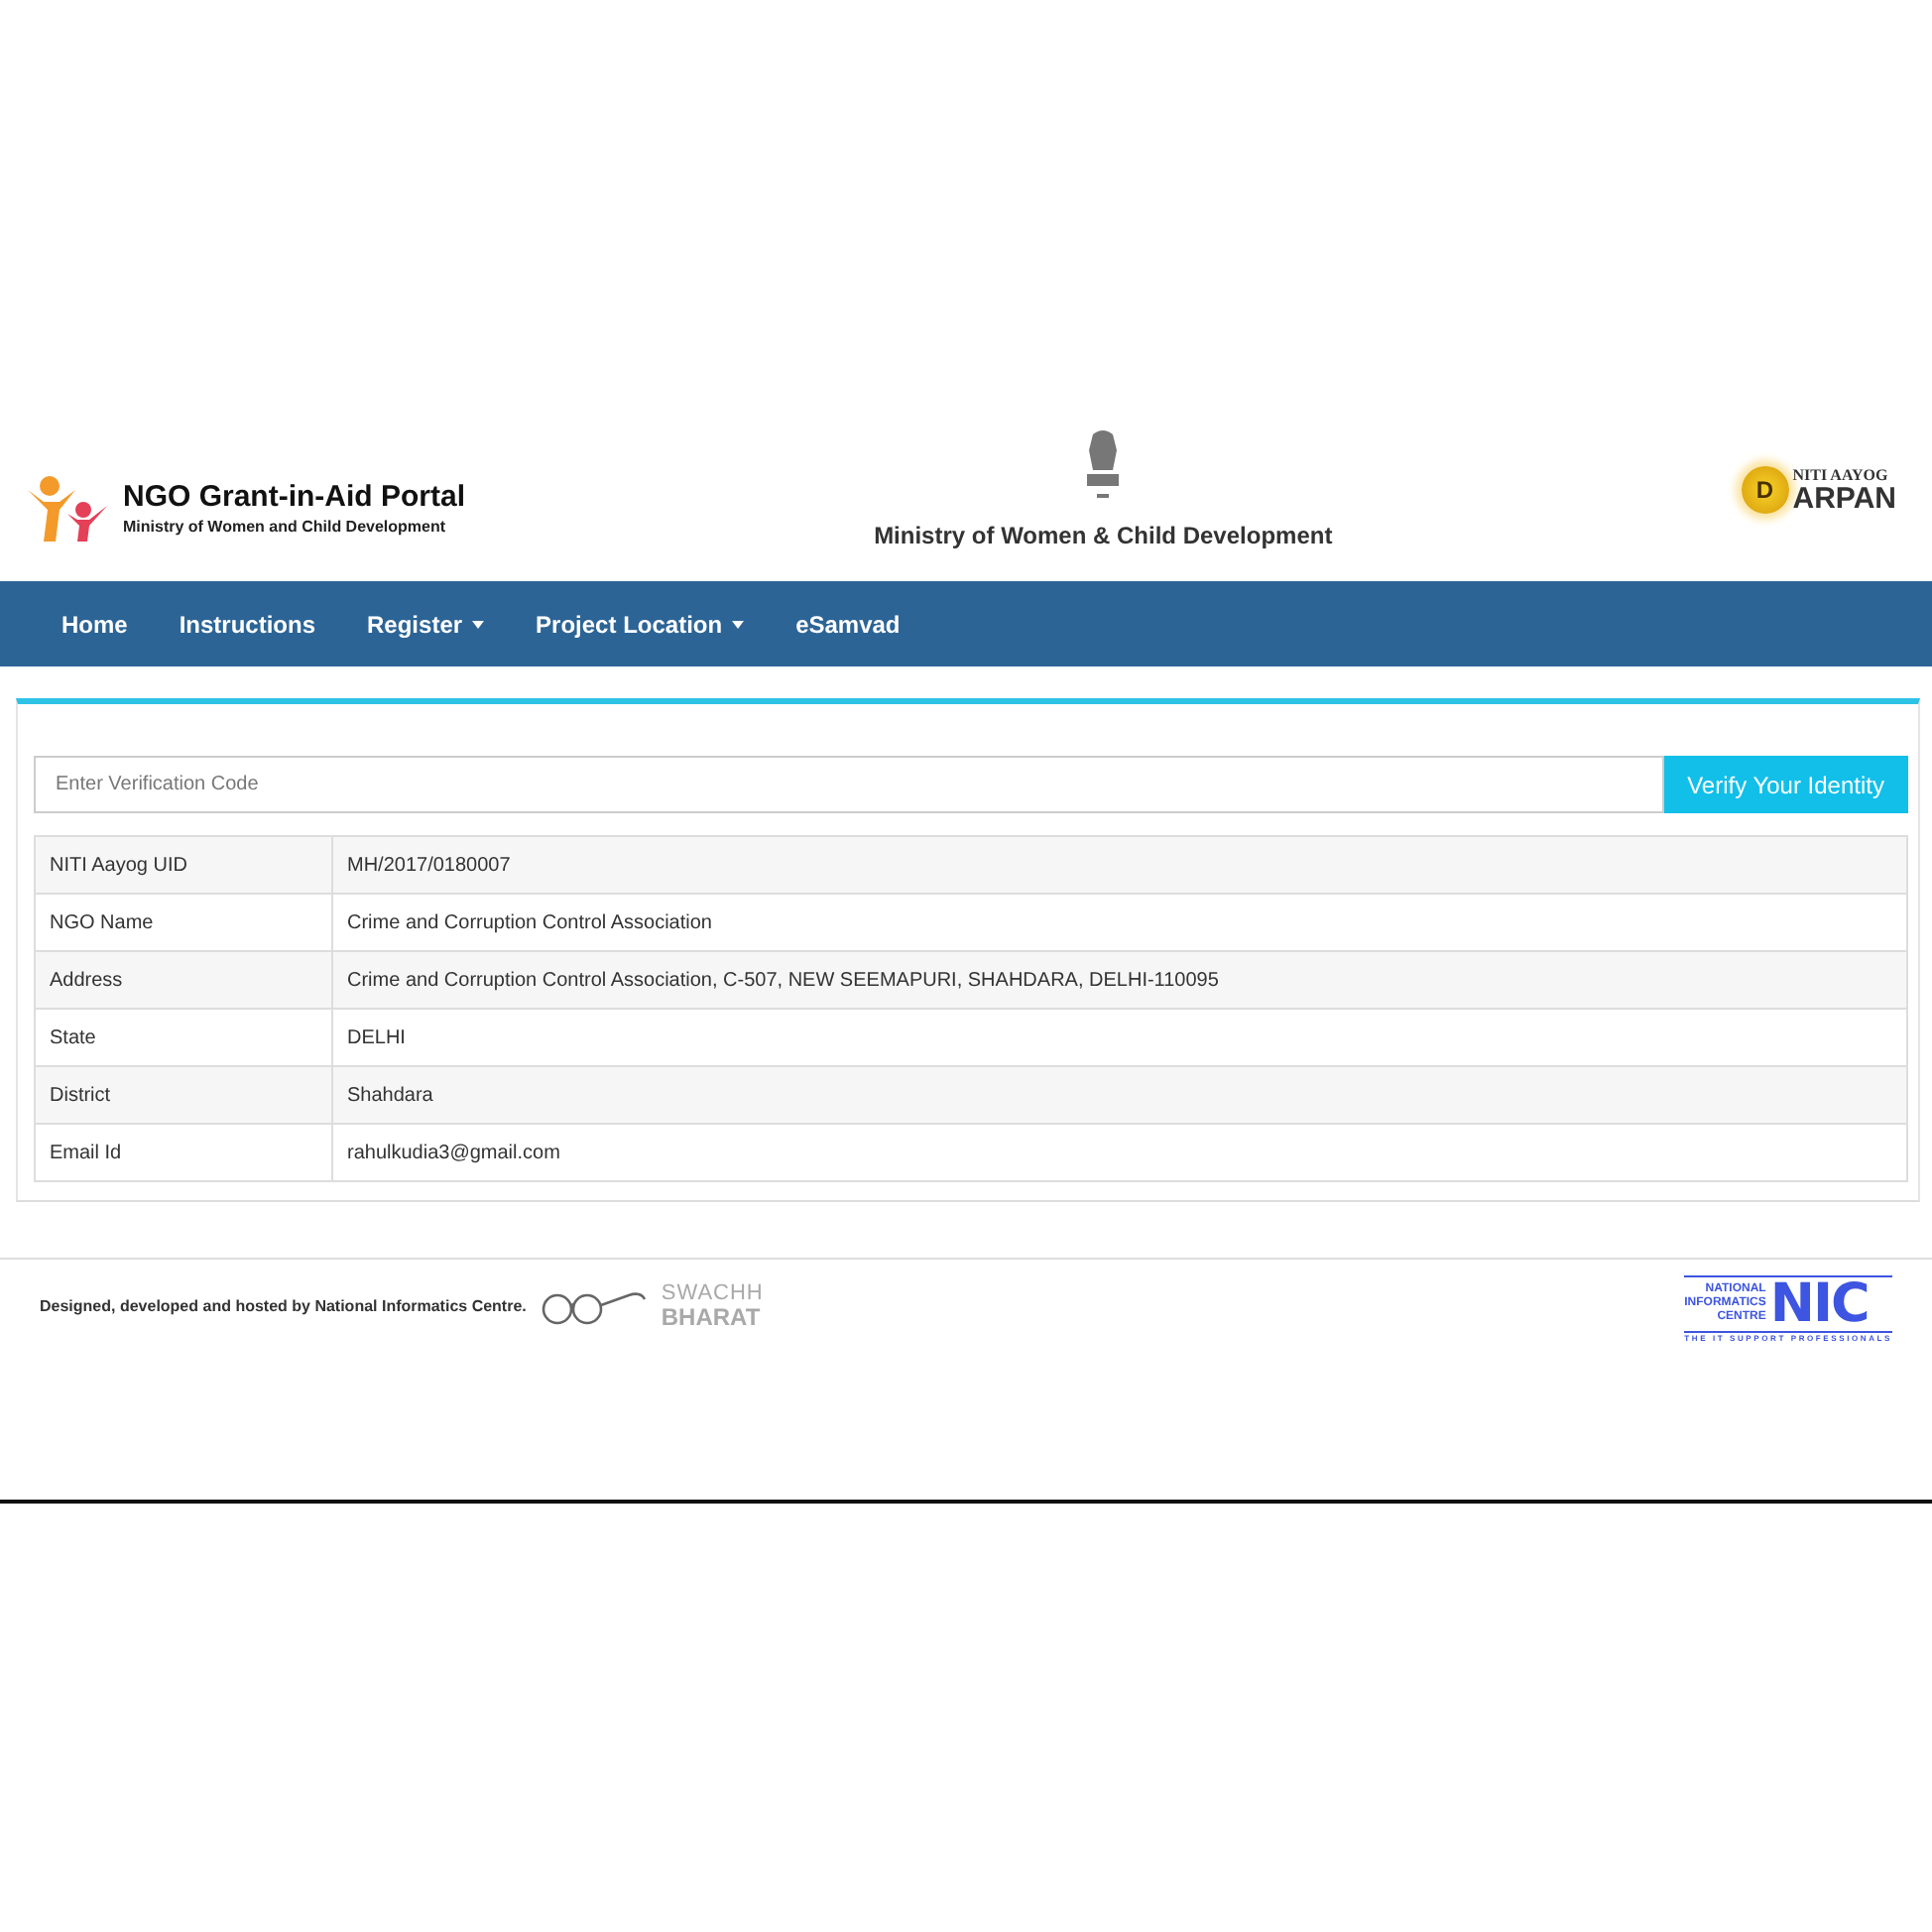  Describe the element at coordinates (1119, 1152) in the screenshot. I see `field-value: rahulkudia3@gmail.com` at that location.